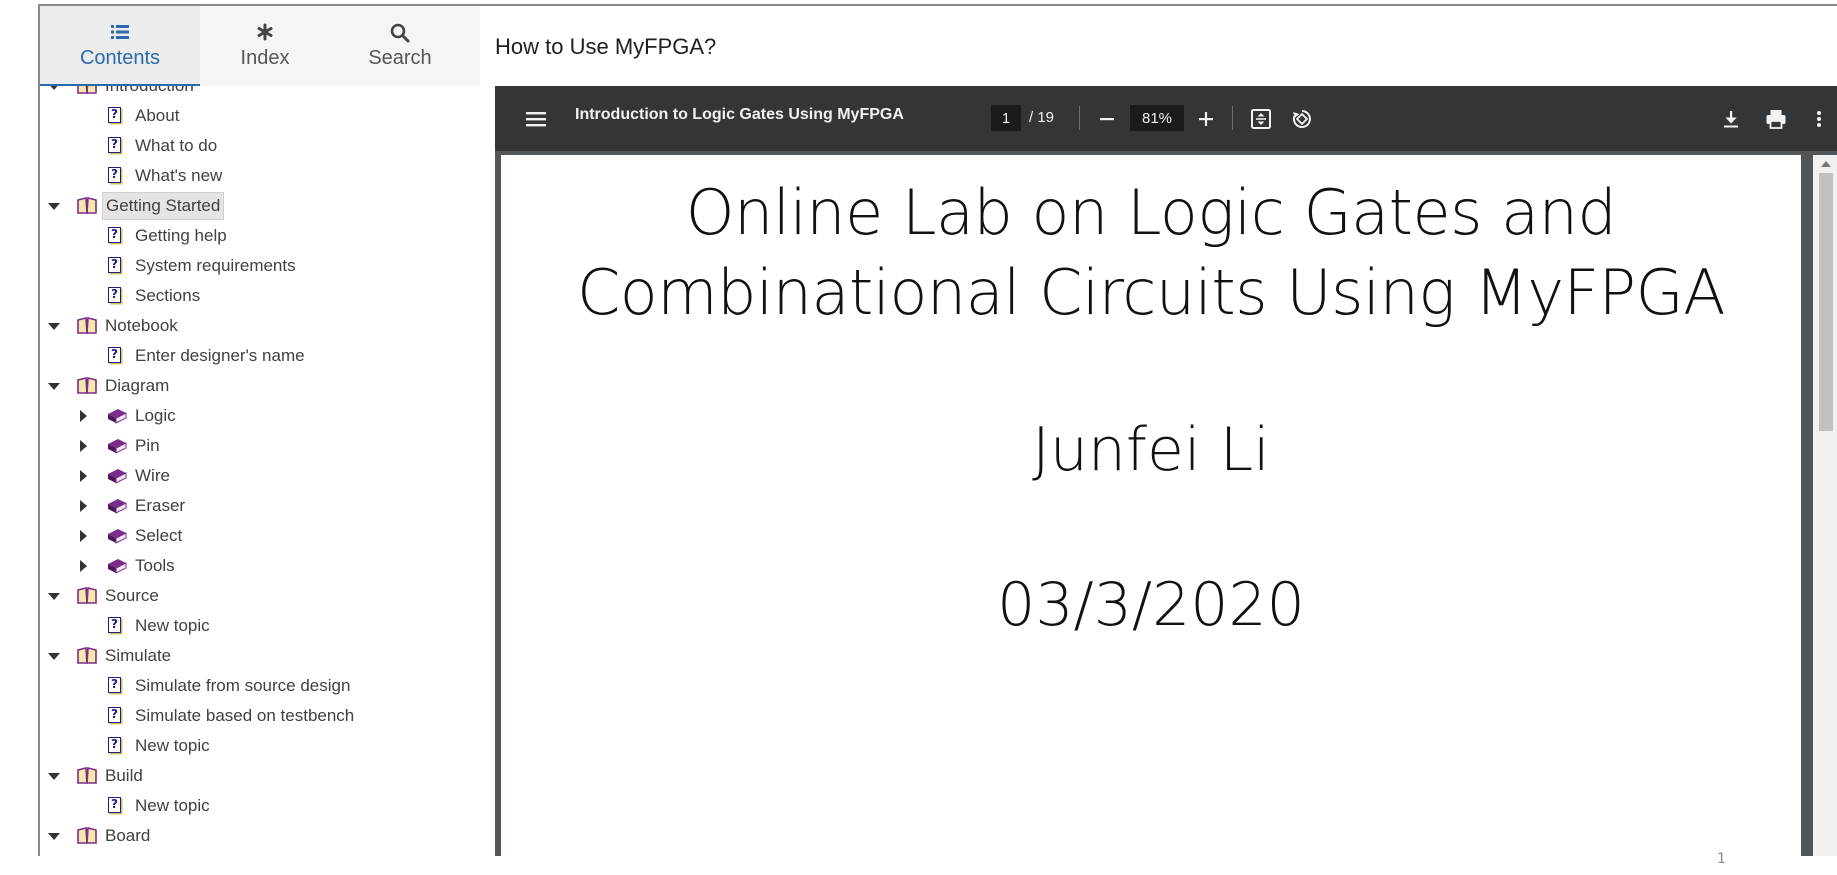 The width and height of the screenshot is (1837, 875). I want to click on hamburger-menu-icon, so click(536, 119).